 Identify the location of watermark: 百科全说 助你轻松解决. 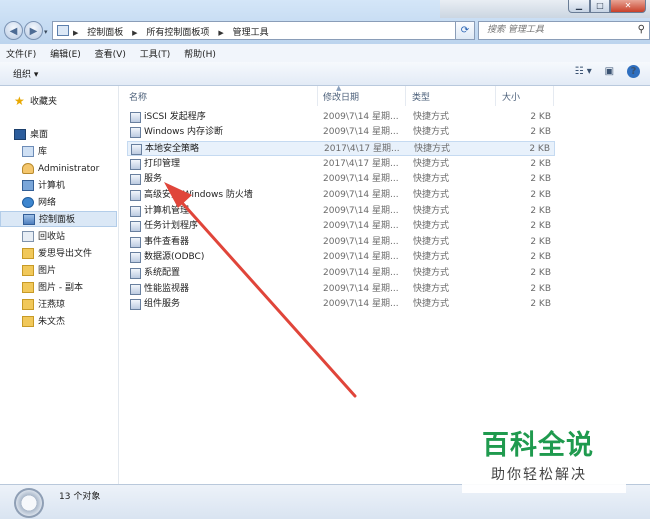
(544, 453).